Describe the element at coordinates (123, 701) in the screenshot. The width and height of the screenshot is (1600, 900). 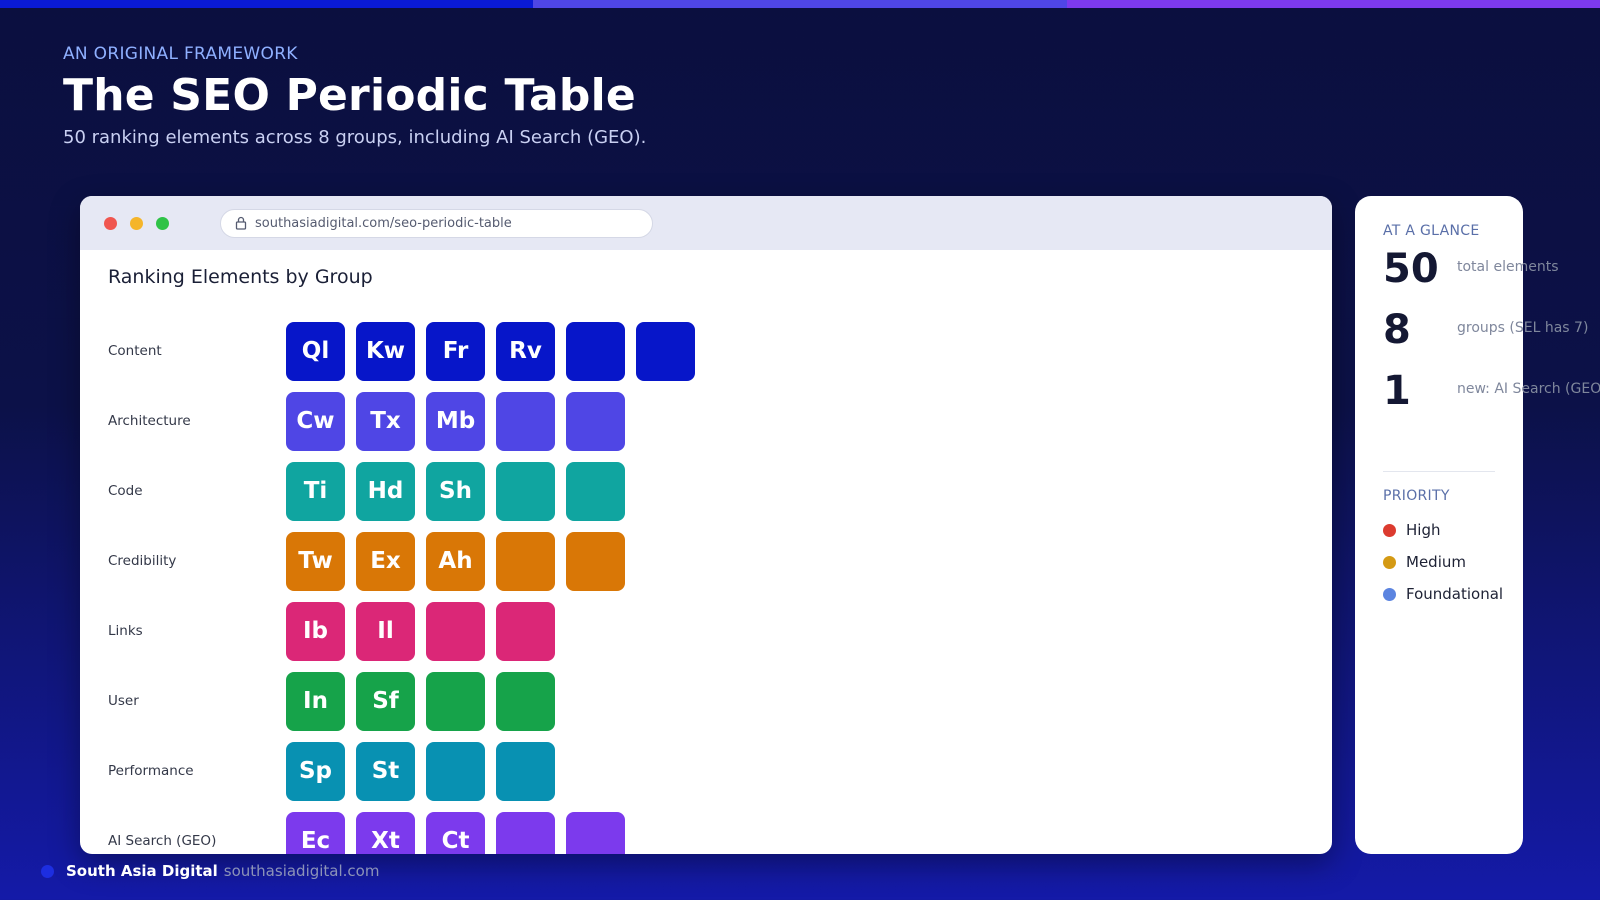
I see `group-label: User` at that location.